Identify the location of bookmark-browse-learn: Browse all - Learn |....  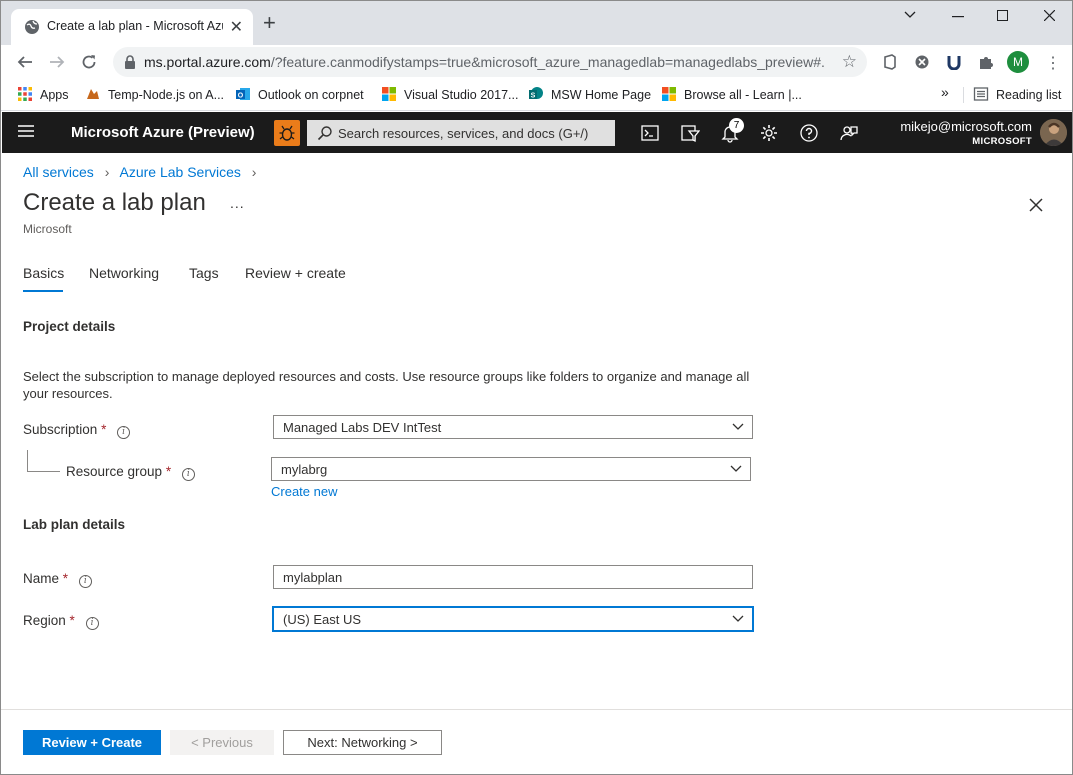
(731, 94).